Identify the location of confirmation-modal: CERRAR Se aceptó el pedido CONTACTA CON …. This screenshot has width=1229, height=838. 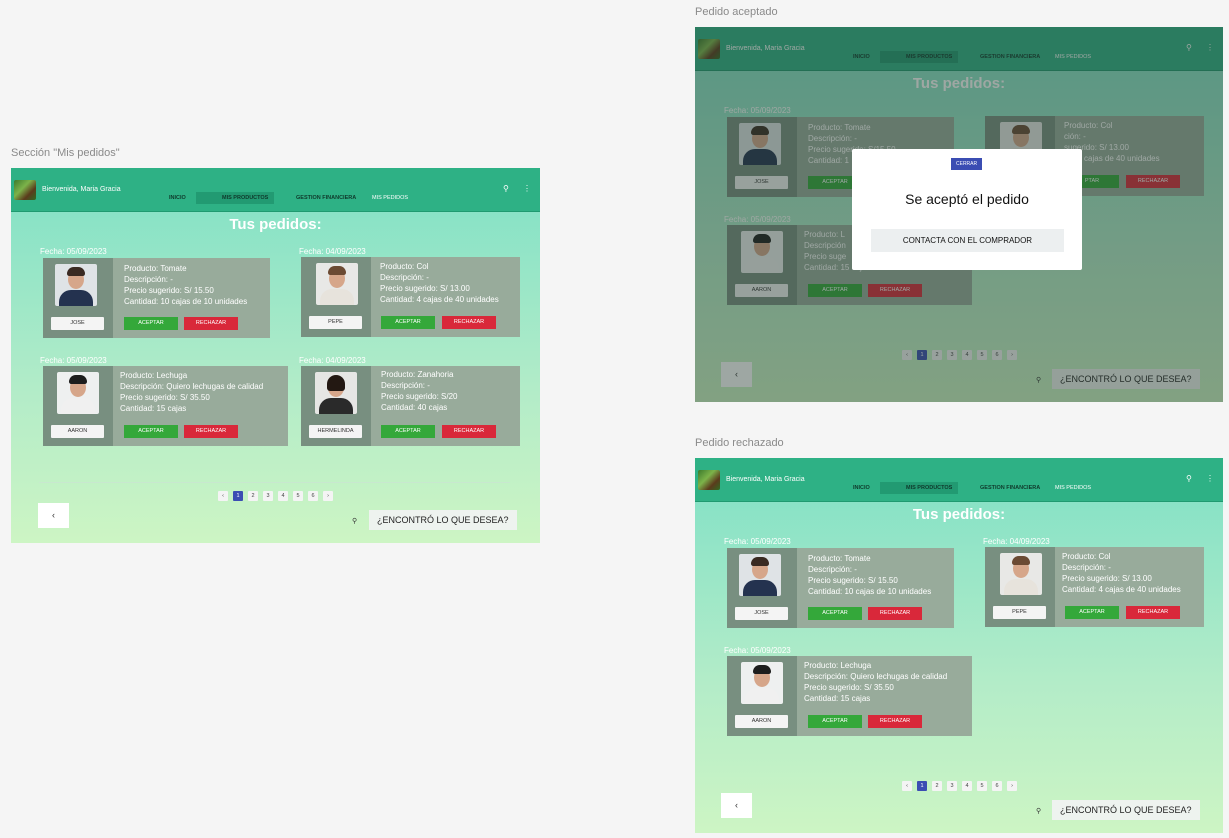
(967, 209).